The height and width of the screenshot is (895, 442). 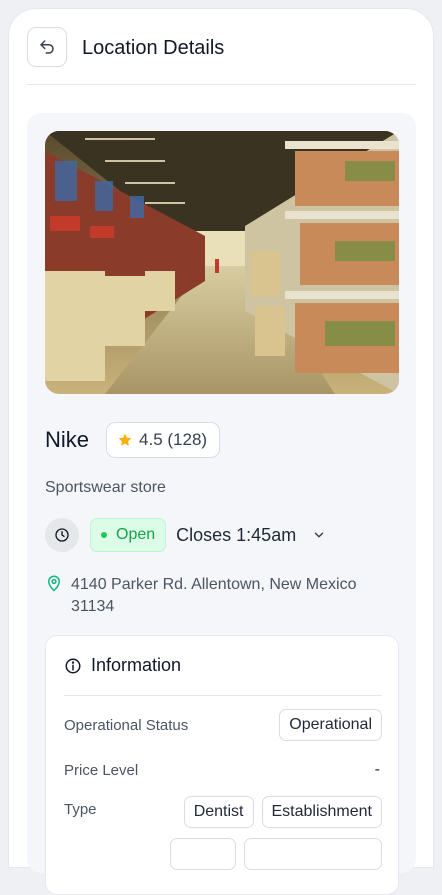 What do you see at coordinates (67, 439) in the screenshot?
I see `store-name: Nike` at bounding box center [67, 439].